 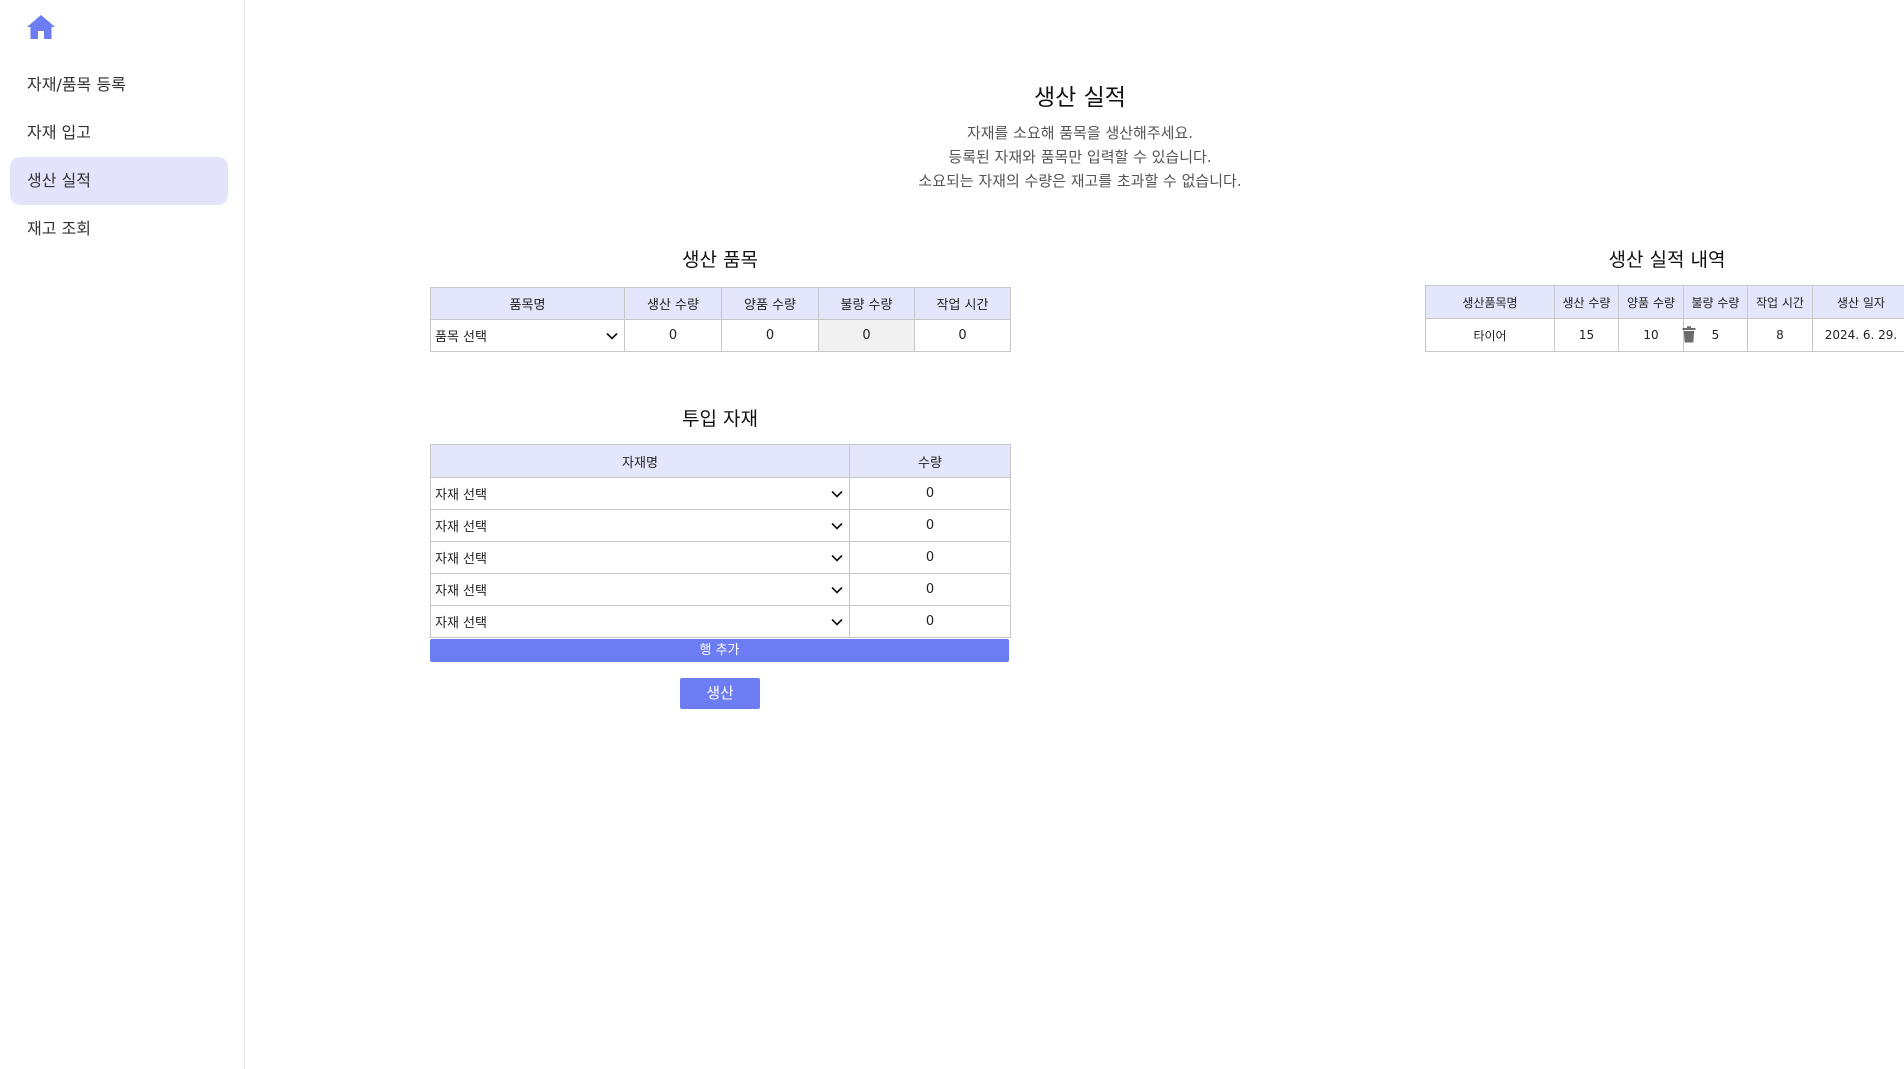 I want to click on sidebar: 자재/품목 등록 자재 입고 생산 실적 재고 조회, so click(x=122, y=534).